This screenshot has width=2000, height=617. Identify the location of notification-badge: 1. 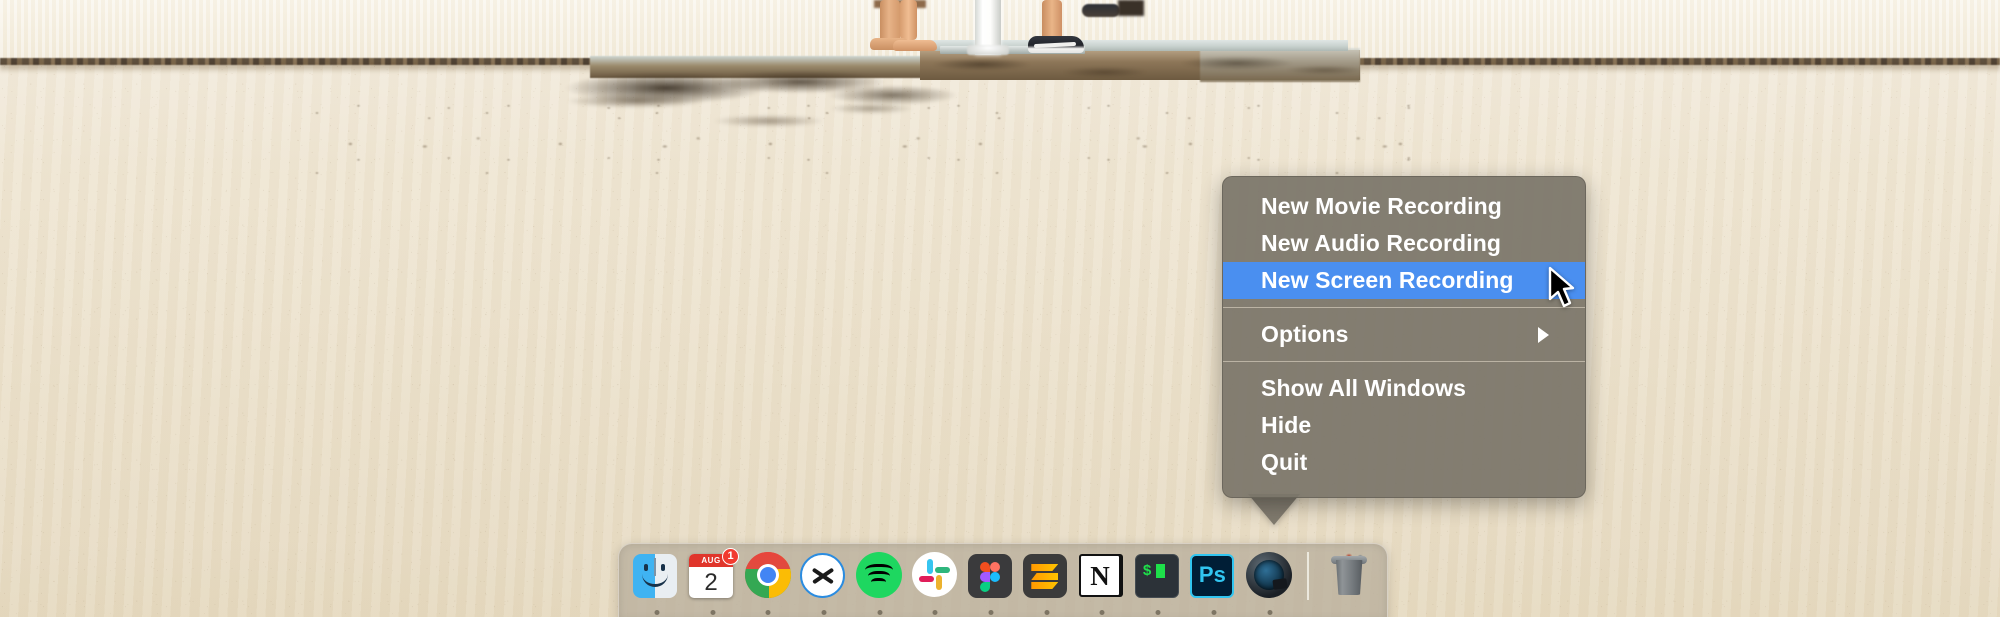
(731, 556).